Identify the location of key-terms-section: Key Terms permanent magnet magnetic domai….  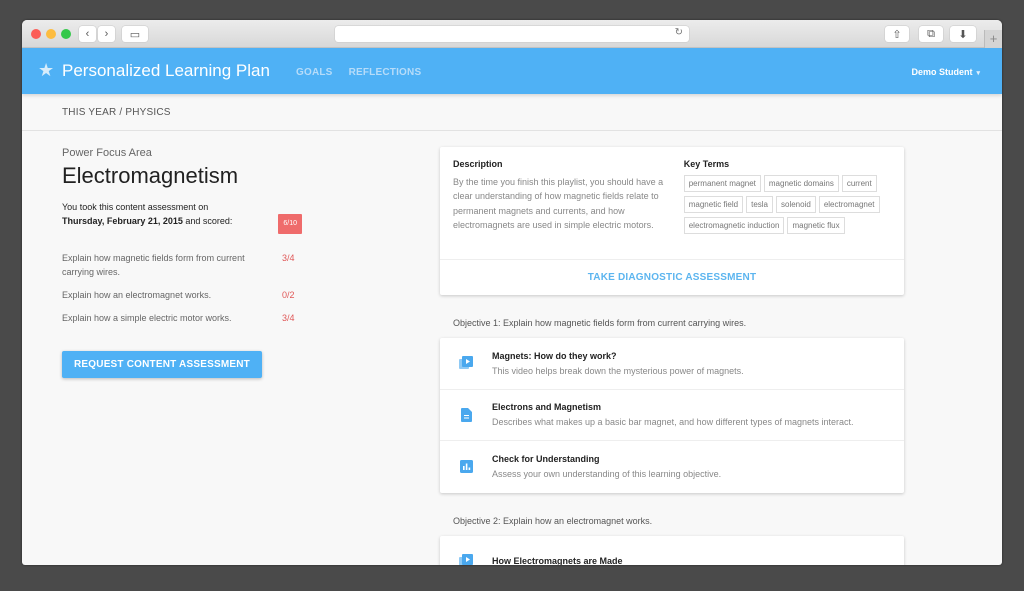
(787, 204).